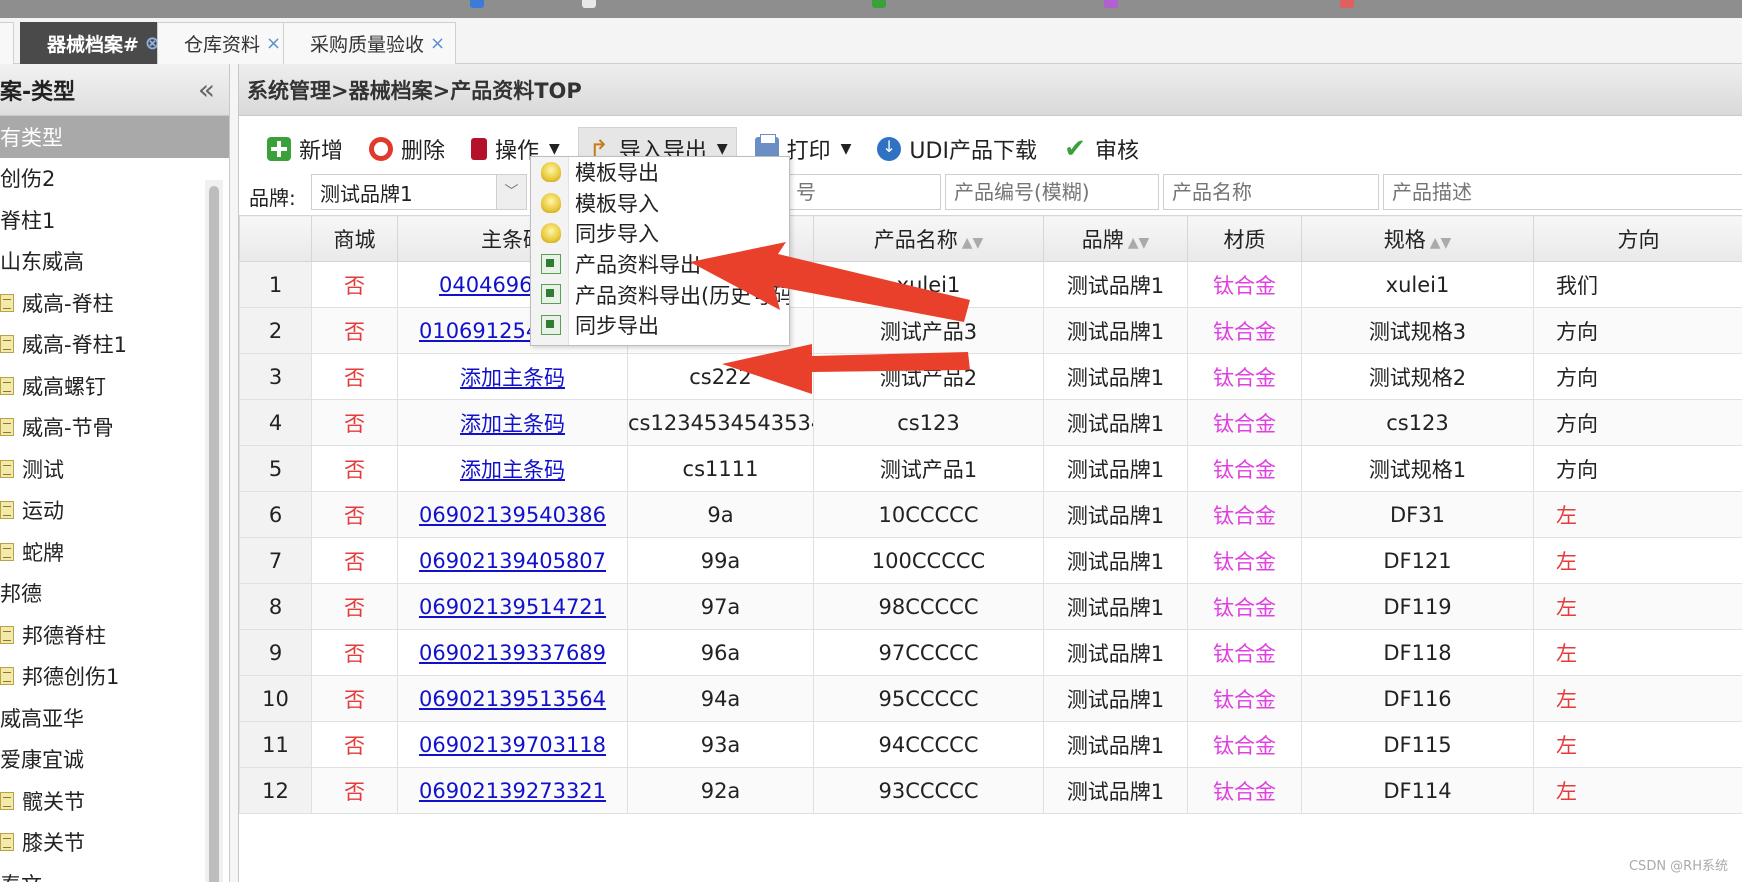 This screenshot has height=882, width=1742. I want to click on row-index: 2, so click(275, 330).